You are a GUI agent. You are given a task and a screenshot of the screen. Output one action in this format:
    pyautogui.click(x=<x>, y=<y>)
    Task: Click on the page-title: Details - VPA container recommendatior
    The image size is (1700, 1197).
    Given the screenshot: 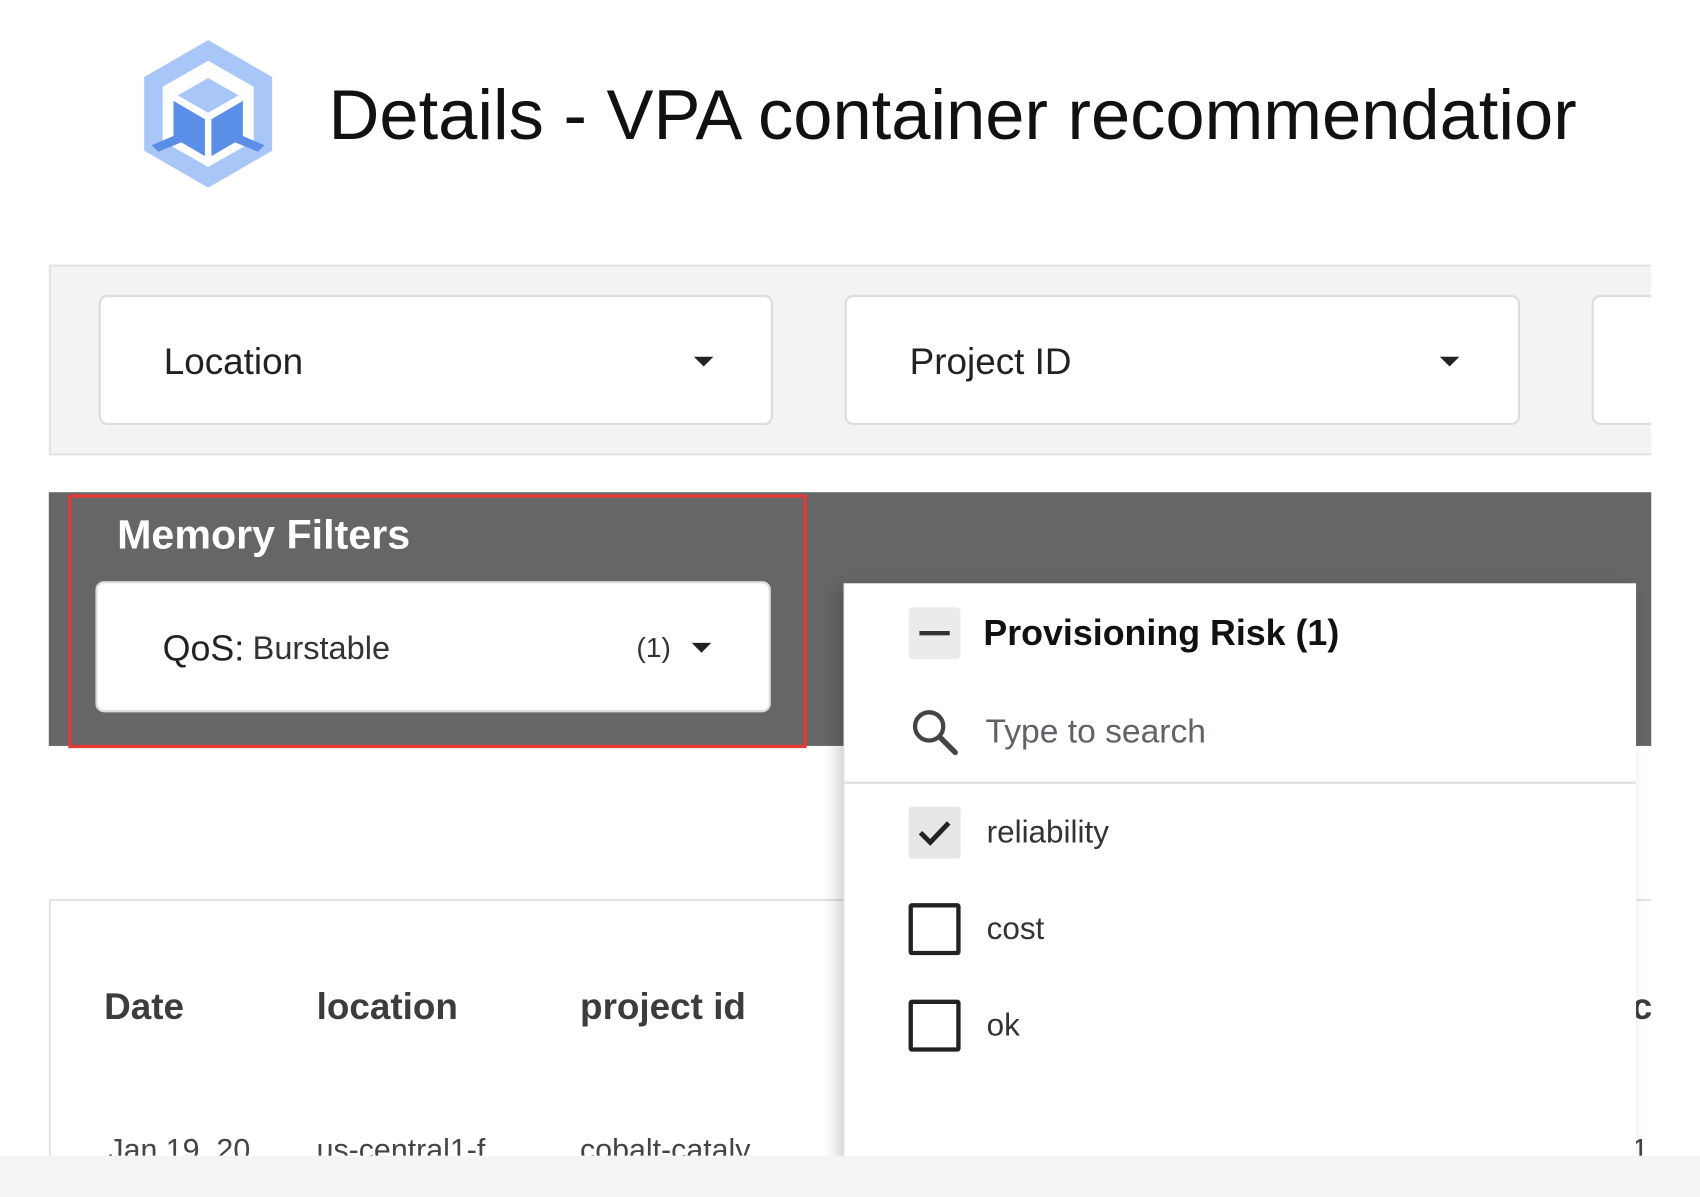 What is the action you would take?
    pyautogui.click(x=952, y=114)
    